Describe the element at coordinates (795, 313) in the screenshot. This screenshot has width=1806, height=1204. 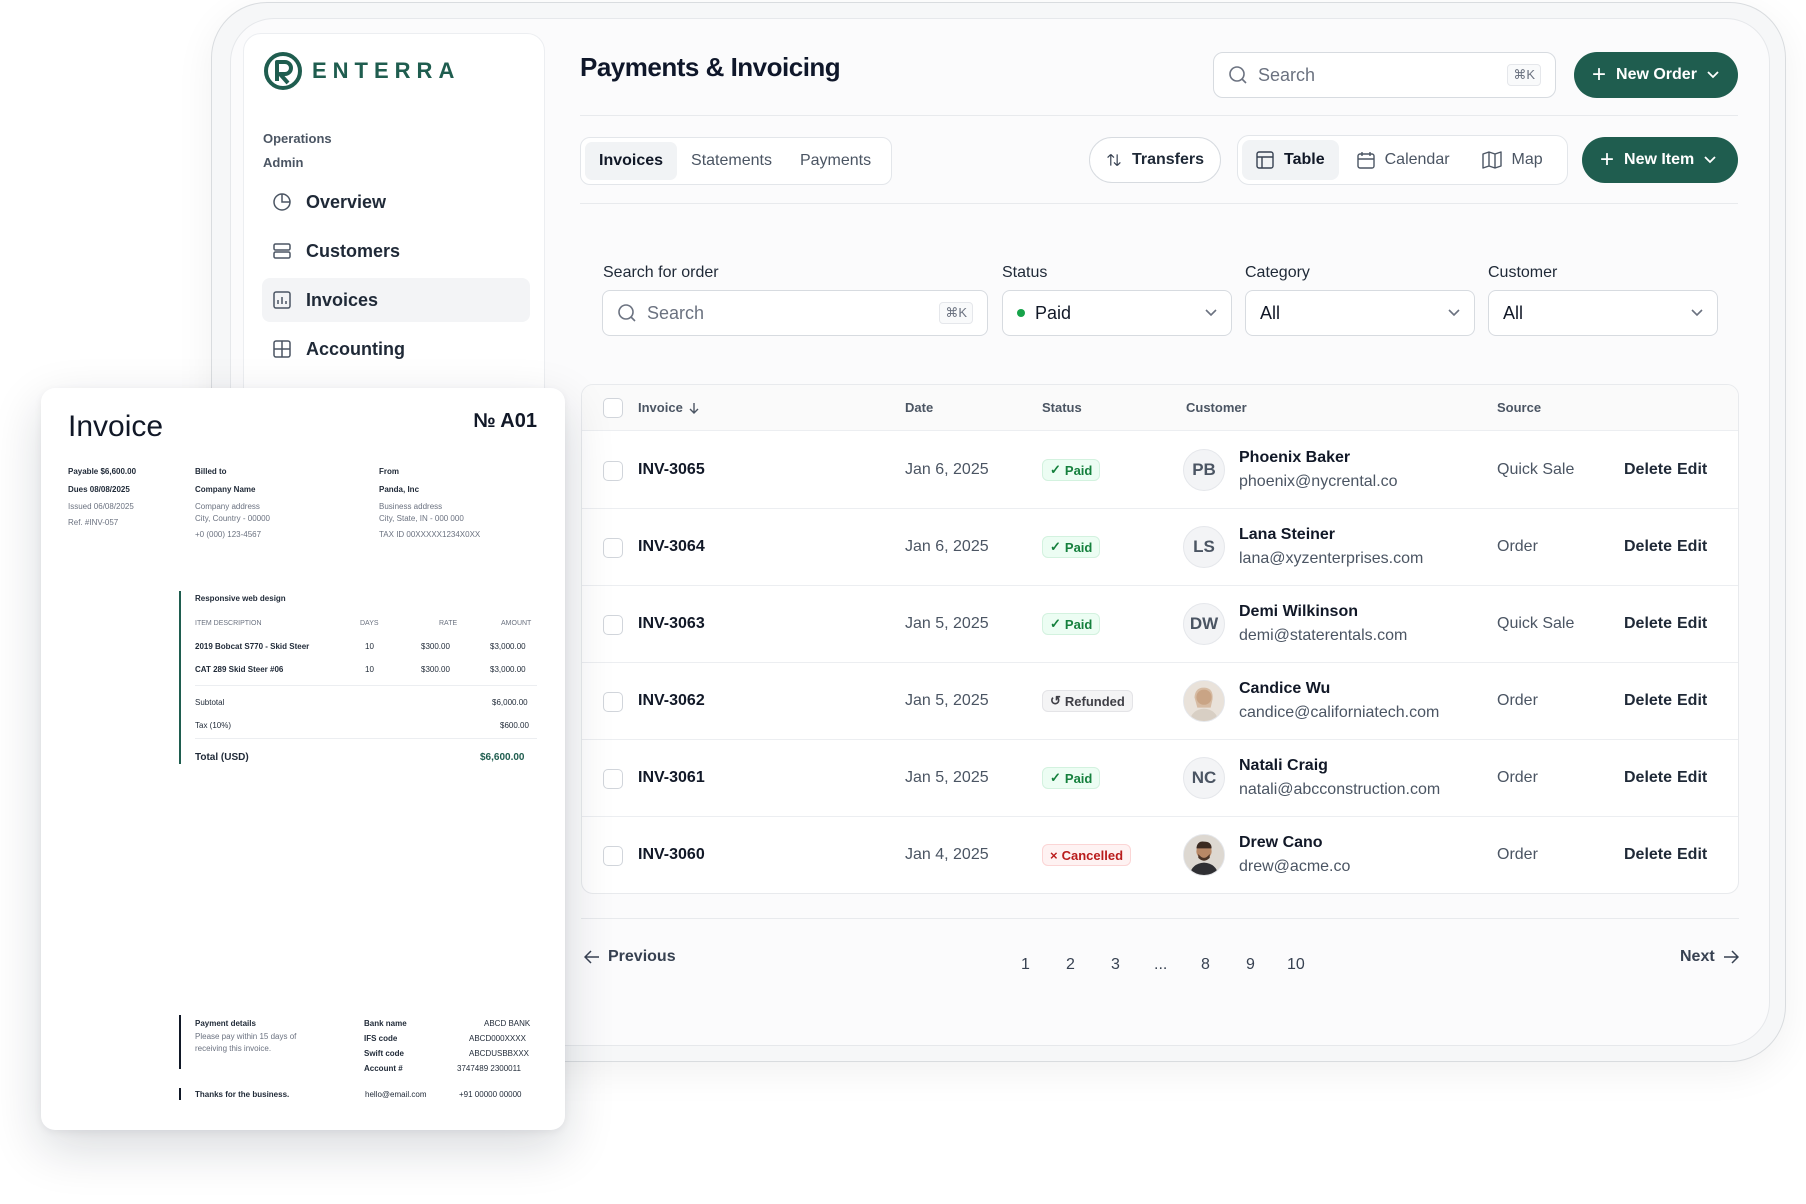
I see `order-search-input: Search ⌘K` at that location.